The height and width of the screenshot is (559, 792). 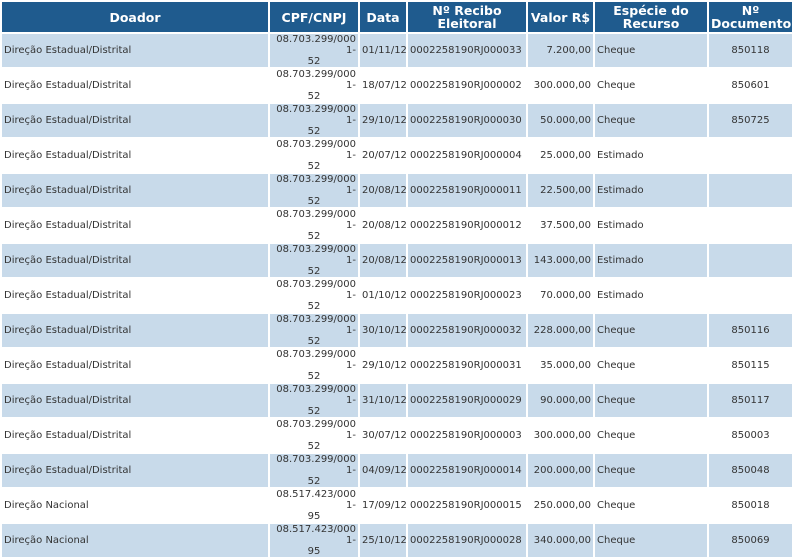 What do you see at coordinates (560, 50) in the screenshot?
I see `cell-valor: 7.200,00` at bounding box center [560, 50].